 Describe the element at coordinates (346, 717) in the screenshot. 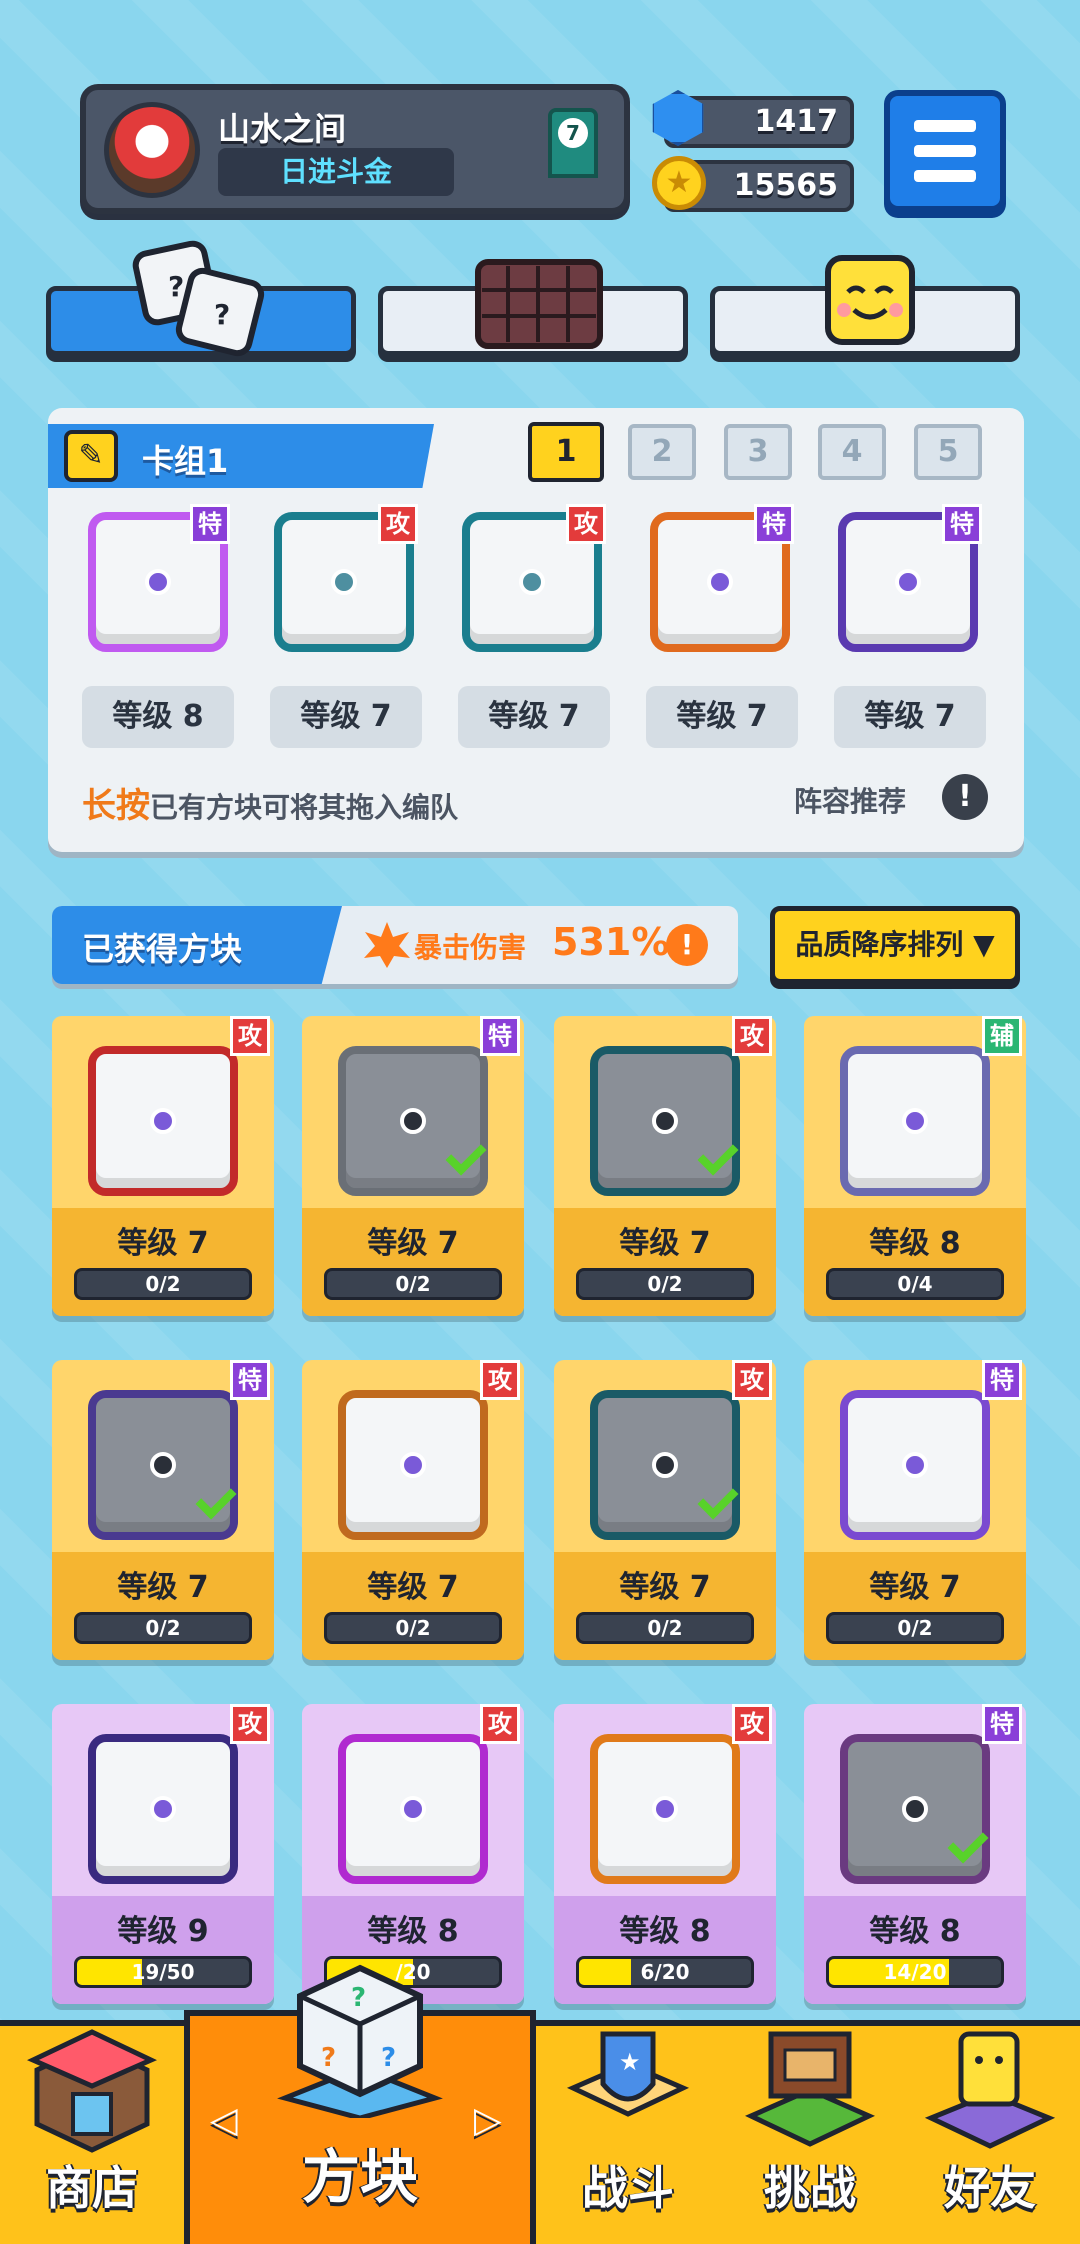

I see `deck-slot-2-level: 等级 7` at that location.